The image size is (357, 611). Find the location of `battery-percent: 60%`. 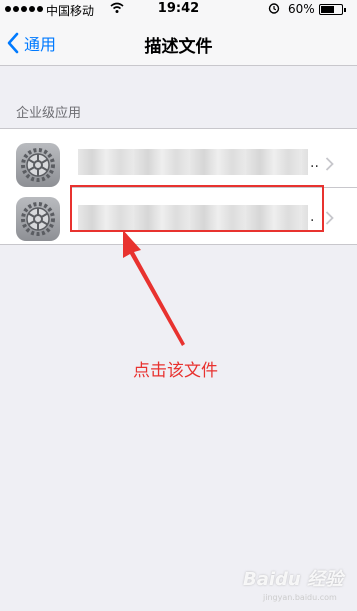

battery-percent: 60% is located at coordinates (301, 9).